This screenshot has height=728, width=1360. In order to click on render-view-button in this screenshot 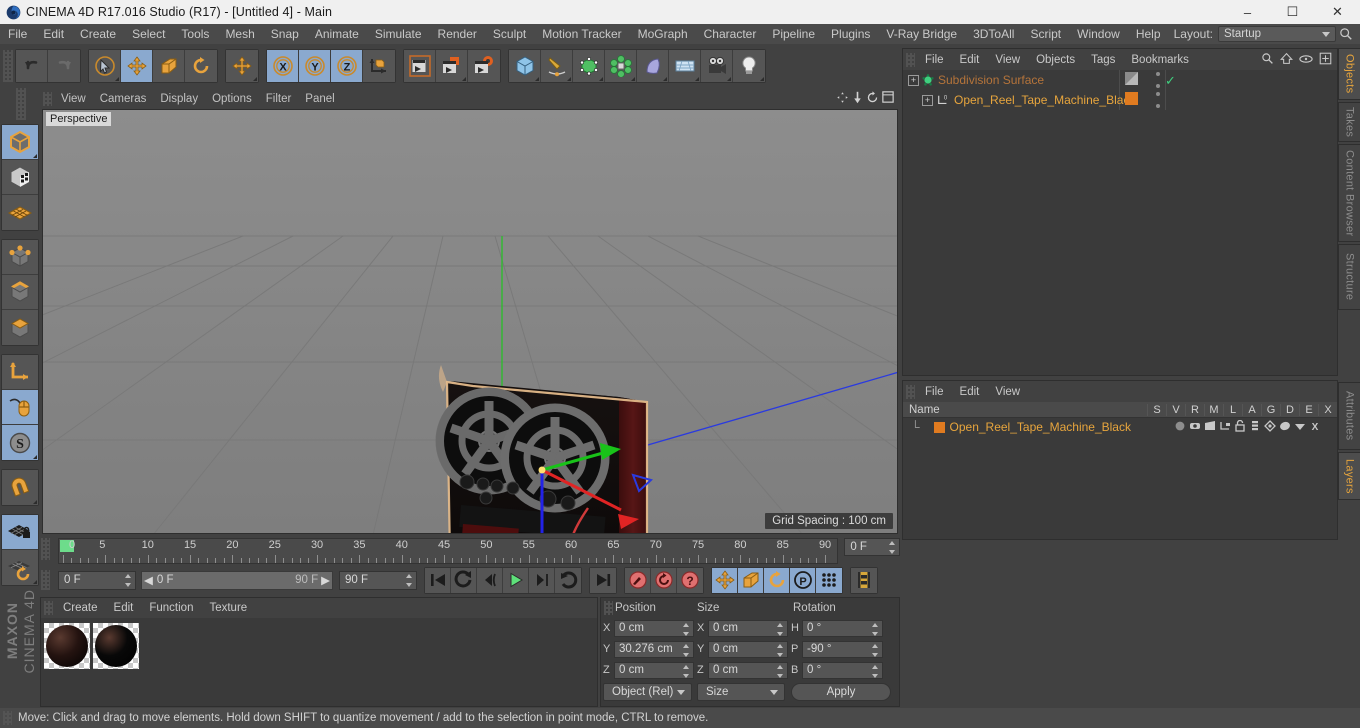, I will do `click(420, 66)`.